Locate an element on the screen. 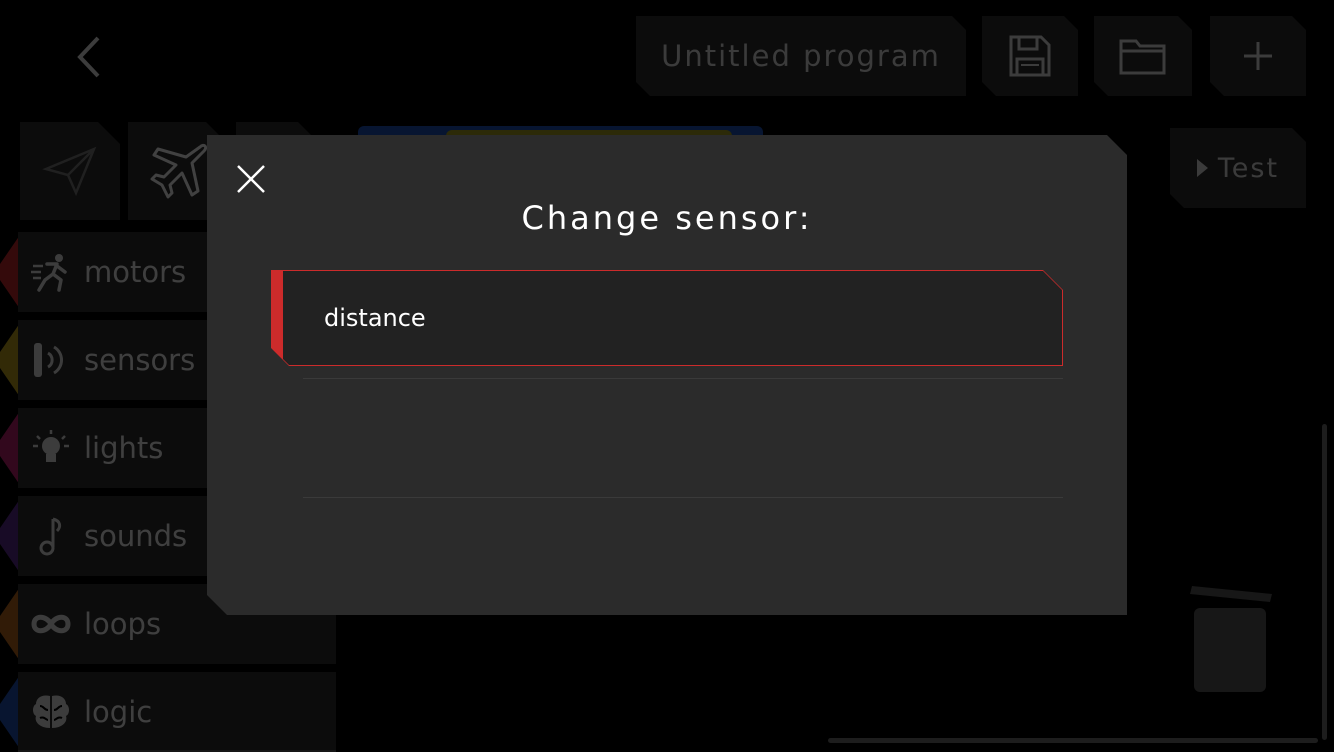 The width and height of the screenshot is (1334, 752). dialog-title: Change sensor: is located at coordinates (667, 218).